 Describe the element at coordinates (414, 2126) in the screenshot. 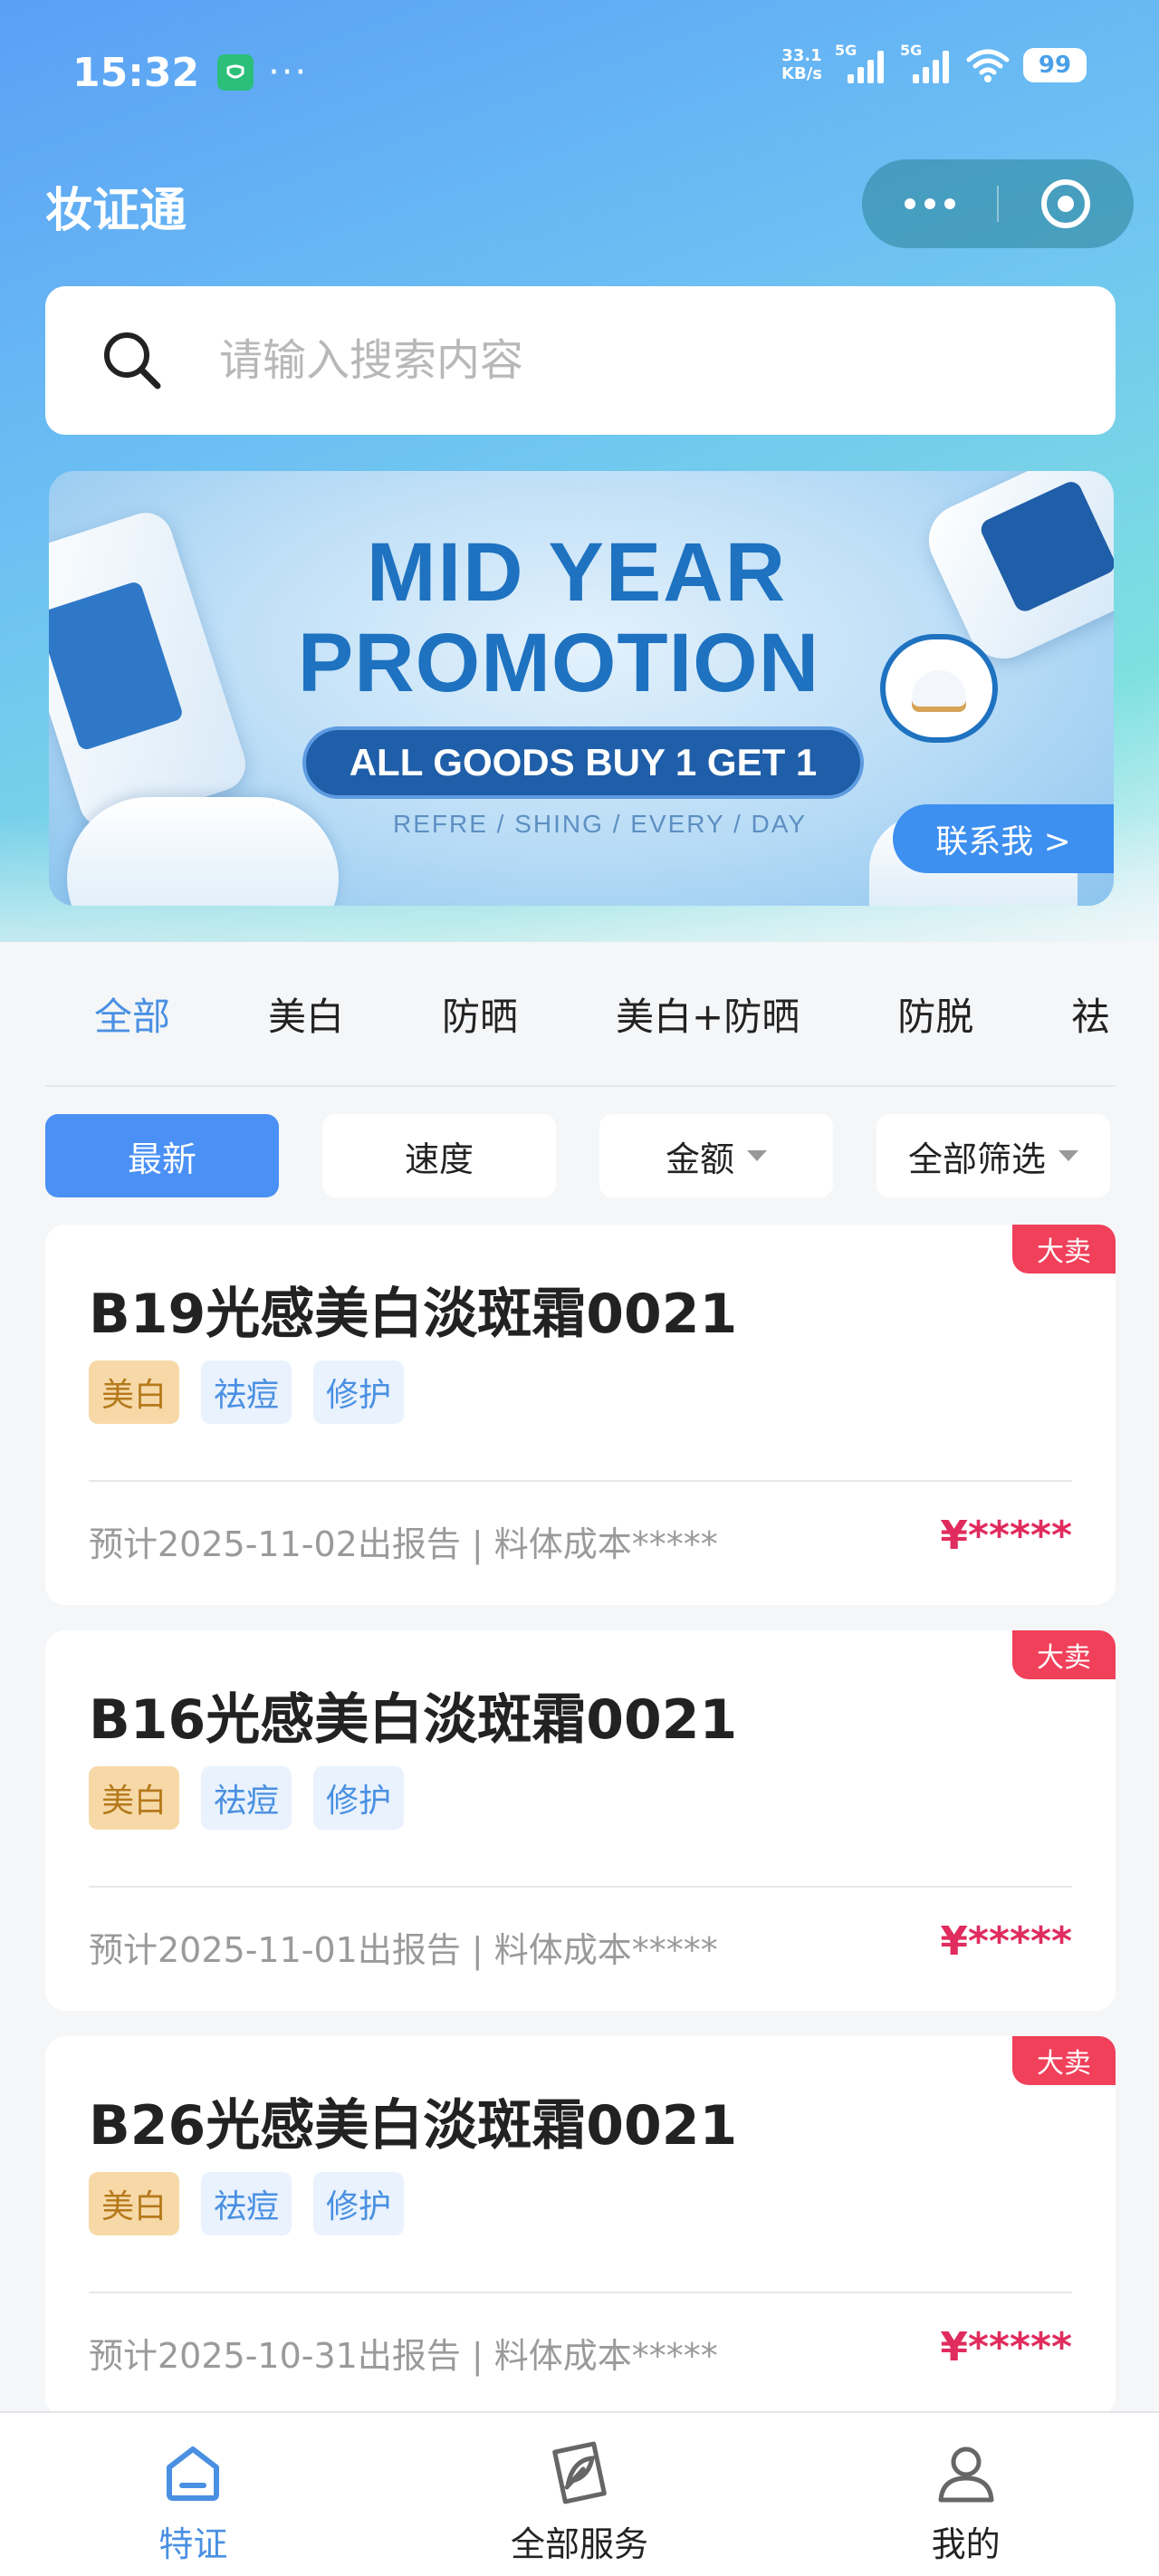

I see `product-title: B26光感美白淡斑霜0021` at that location.